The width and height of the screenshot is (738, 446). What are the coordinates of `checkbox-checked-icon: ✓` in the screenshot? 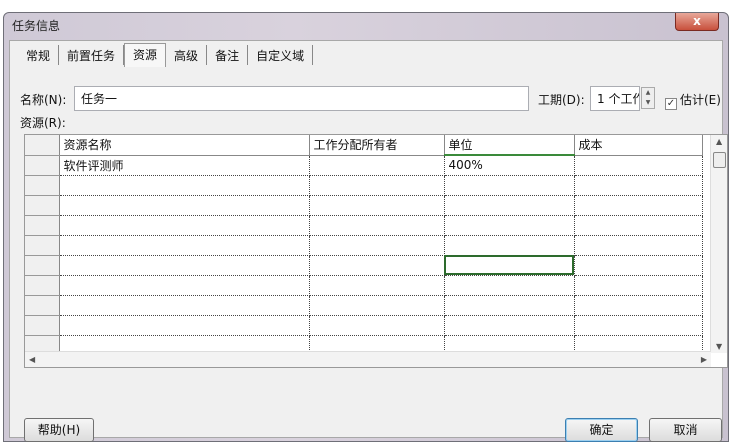 It's located at (671, 104).